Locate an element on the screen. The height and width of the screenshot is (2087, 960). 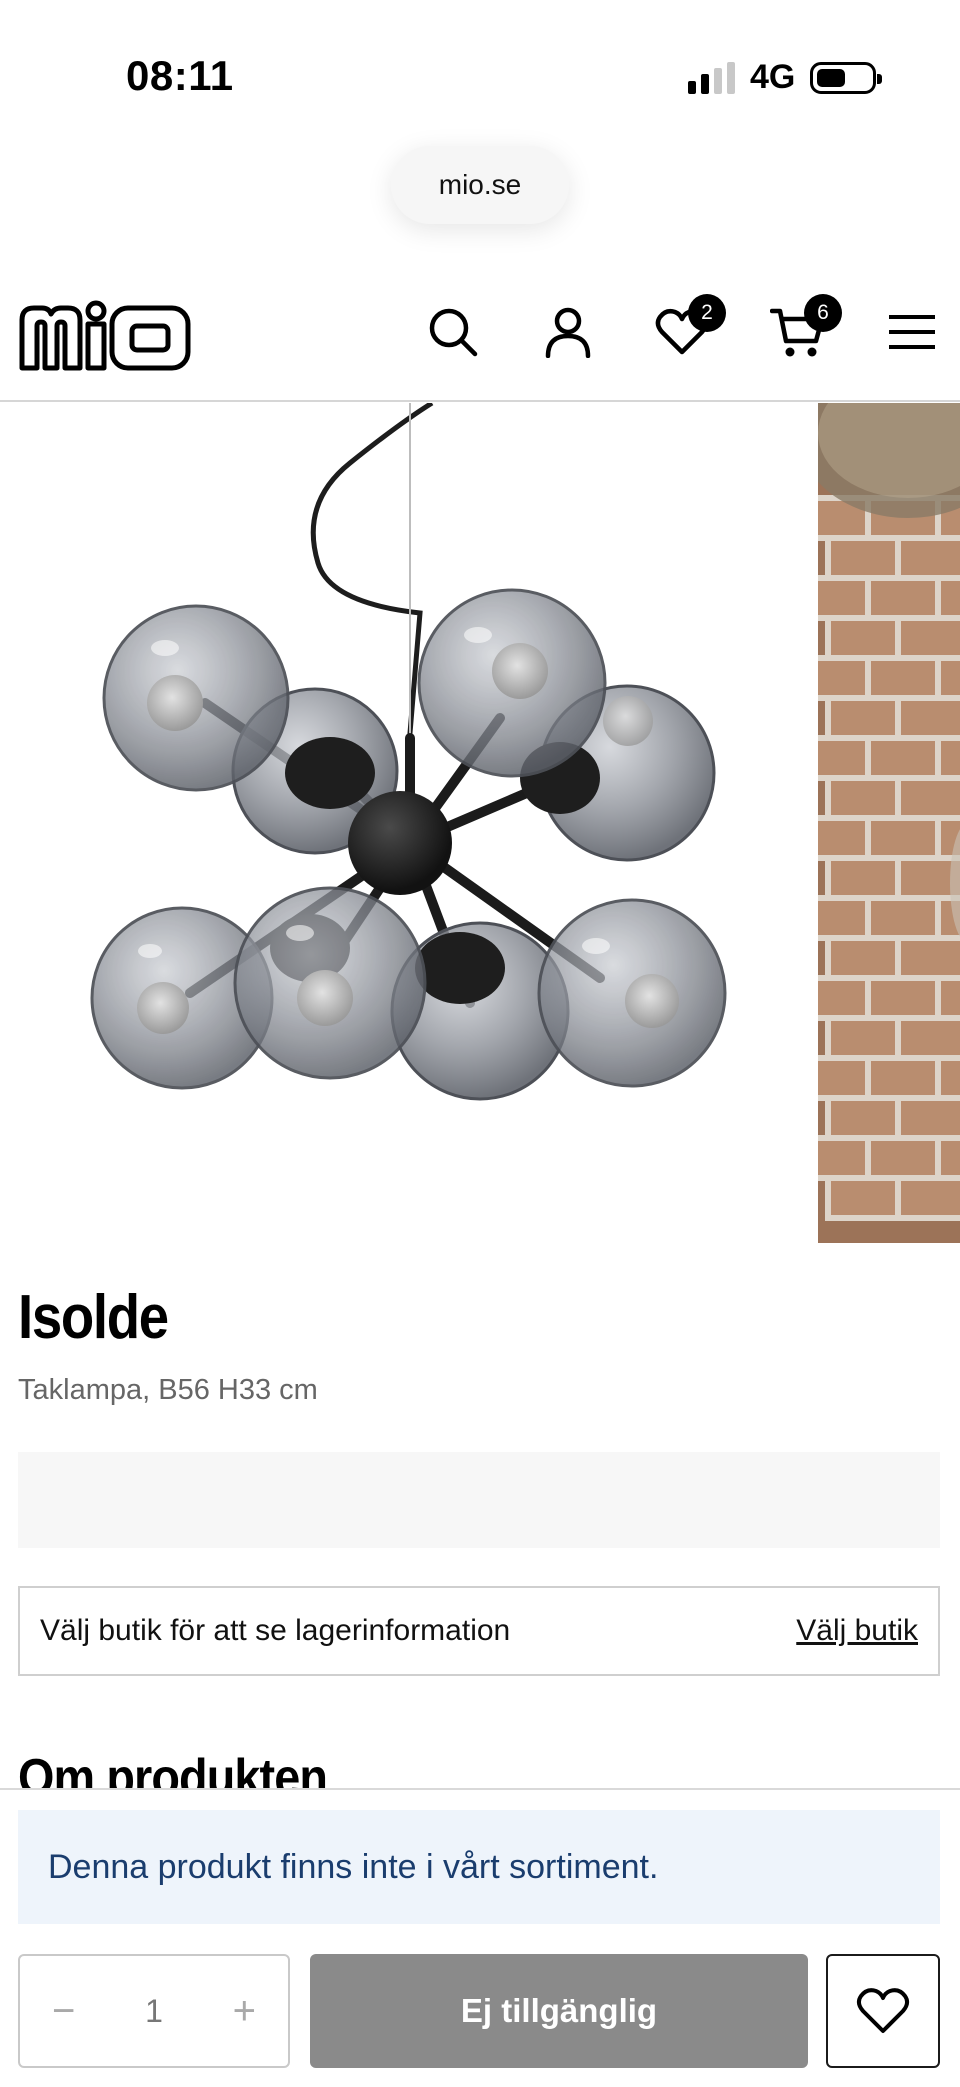
increase-quantity-button: + is located at coordinates (244, 2011).